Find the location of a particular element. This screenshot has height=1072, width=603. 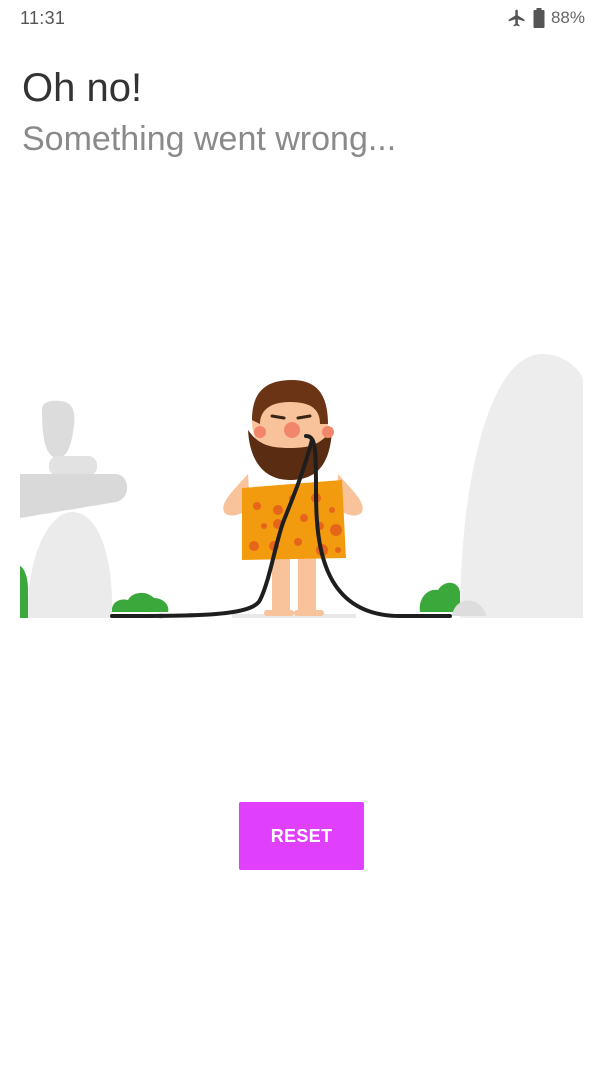

stacked-rocks is located at coordinates (74, 509).